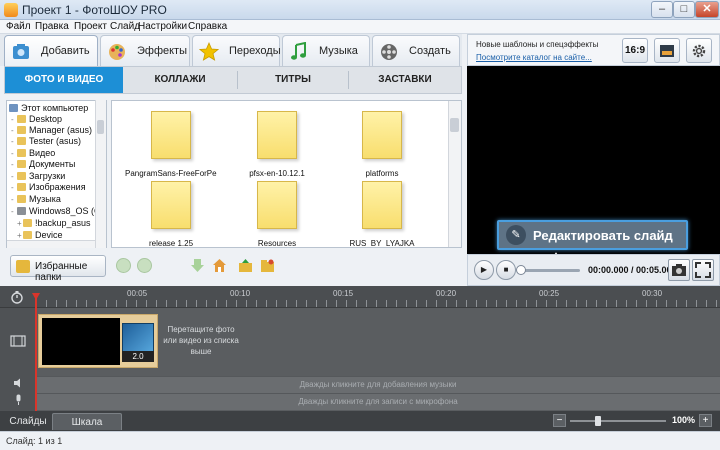 Image resolution: width=720 pixels, height=450 pixels. What do you see at coordinates (699, 50) in the screenshot?
I see `settings-button` at bounding box center [699, 50].